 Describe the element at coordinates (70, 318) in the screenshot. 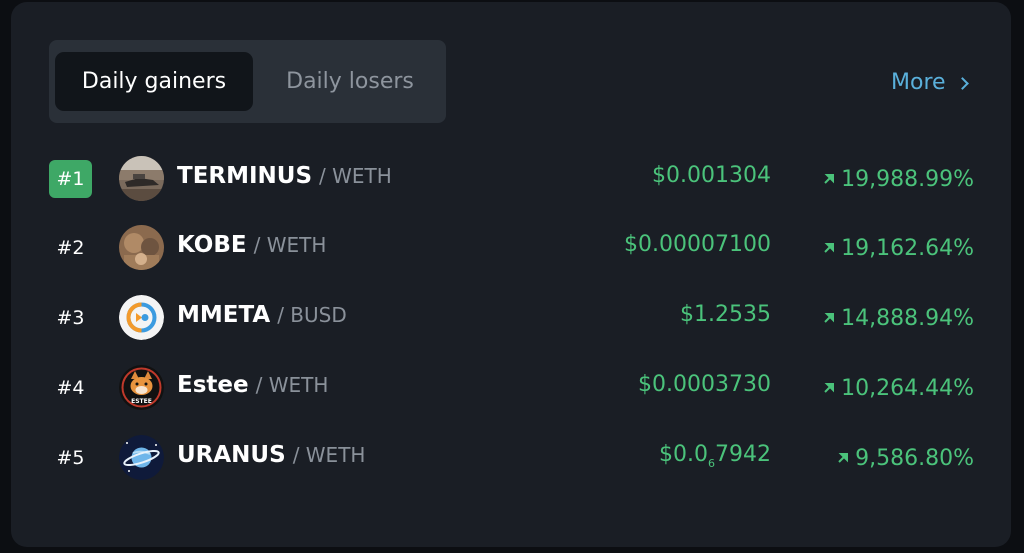

I see `rank-badge: #3` at that location.